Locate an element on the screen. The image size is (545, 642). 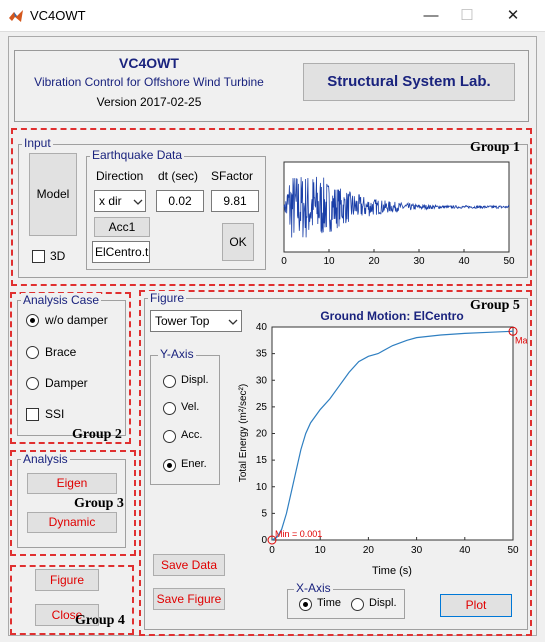
earthquake-file-input: ElCentro.t is located at coordinates (121, 252).